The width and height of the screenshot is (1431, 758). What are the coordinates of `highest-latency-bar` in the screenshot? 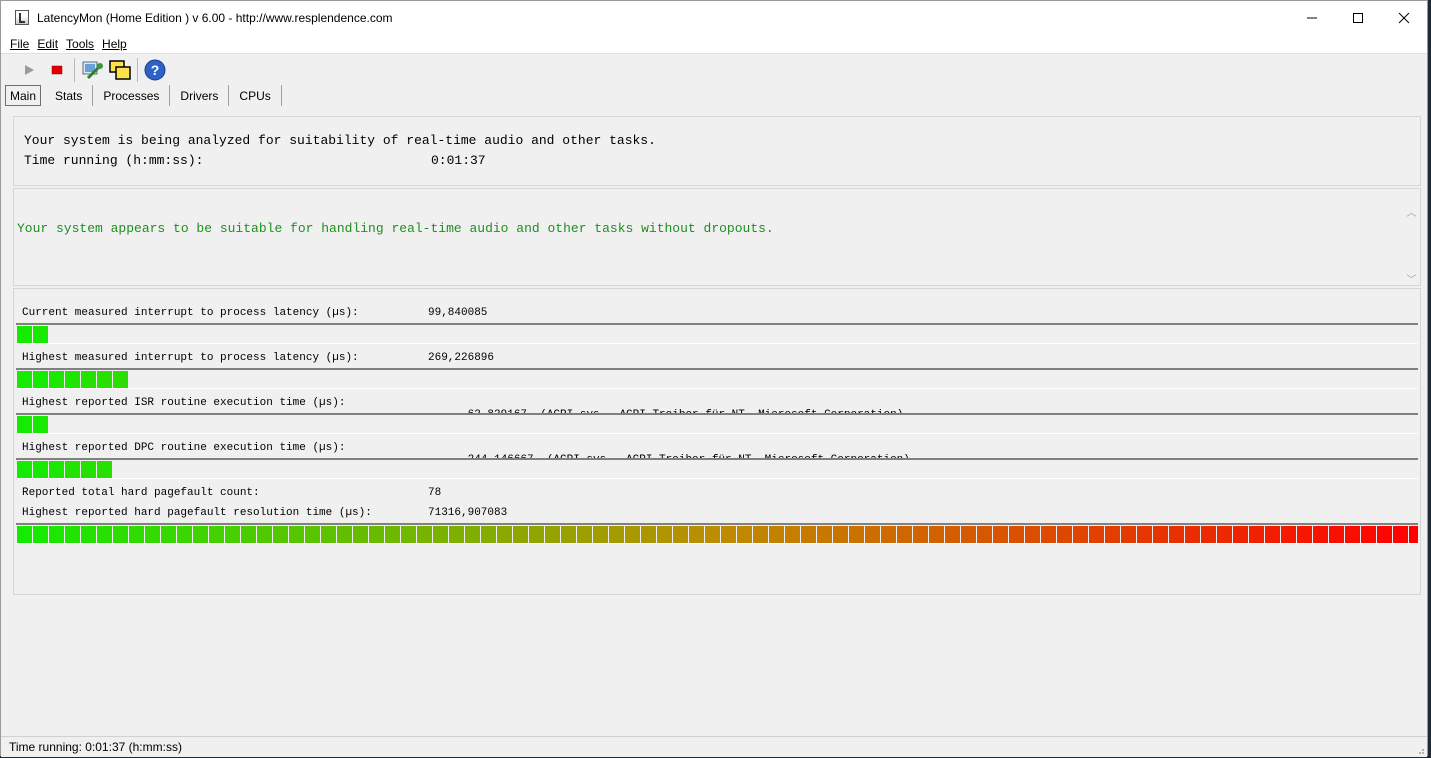 It's located at (717, 378).